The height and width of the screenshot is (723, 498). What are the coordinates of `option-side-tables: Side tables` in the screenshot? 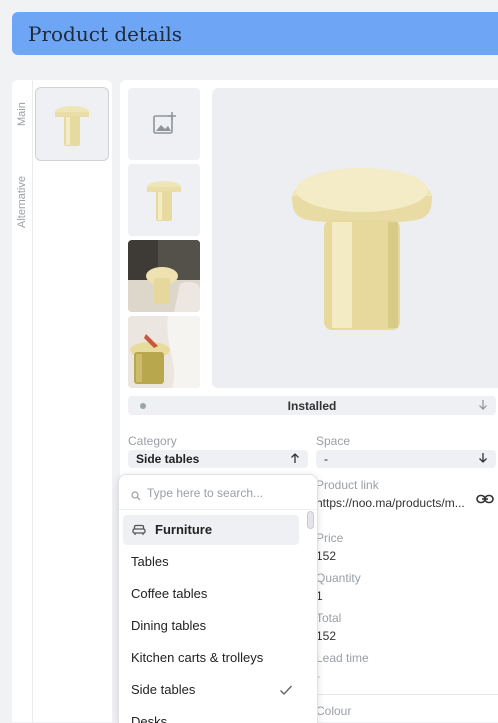 It's located at (211, 690).